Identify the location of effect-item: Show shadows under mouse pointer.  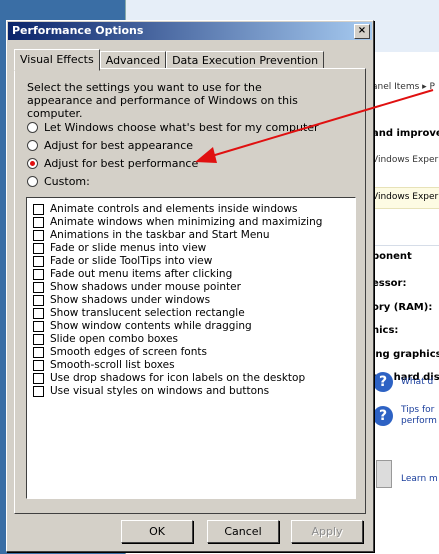
(137, 287).